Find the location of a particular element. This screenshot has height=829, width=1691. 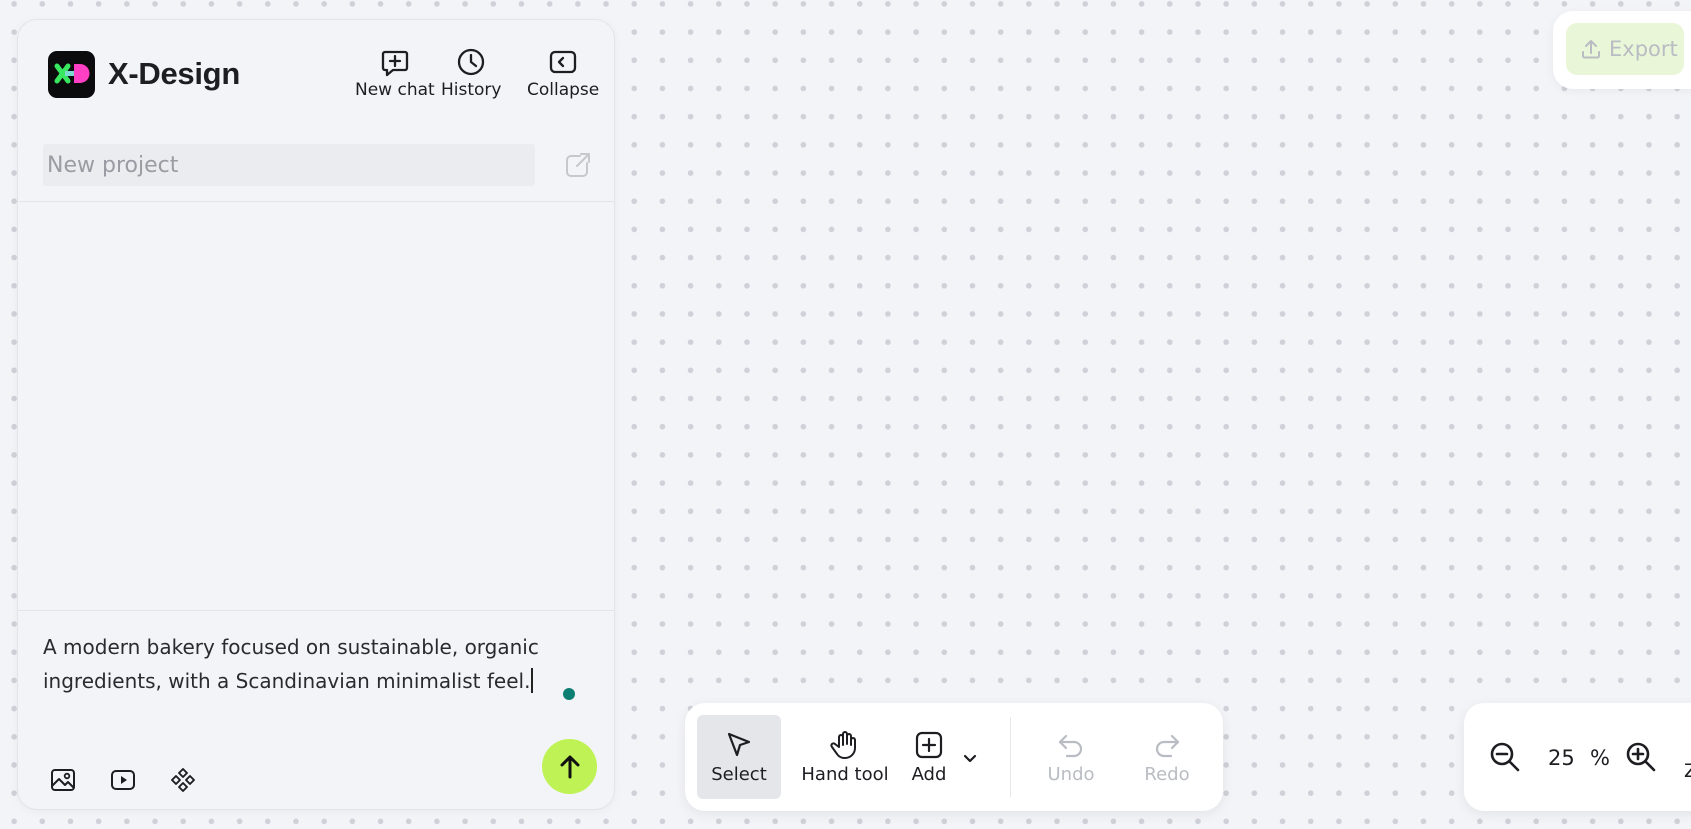

zoom-level-value: 25 is located at coordinates (1561, 758).